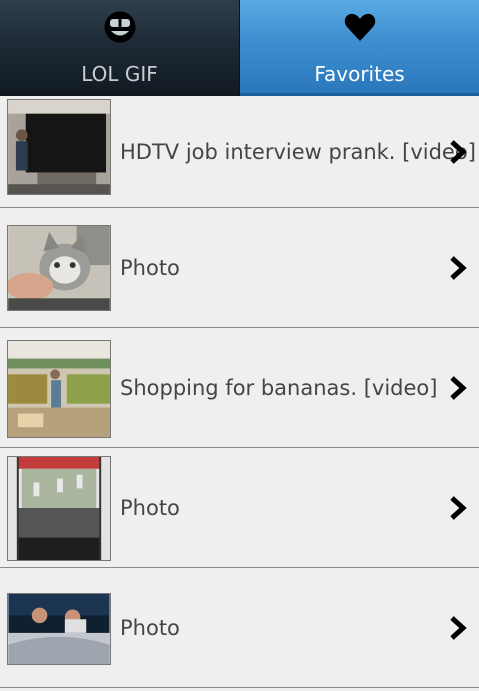 The height and width of the screenshot is (691, 479). What do you see at coordinates (359, 27) in the screenshot?
I see `heart-icon` at bounding box center [359, 27].